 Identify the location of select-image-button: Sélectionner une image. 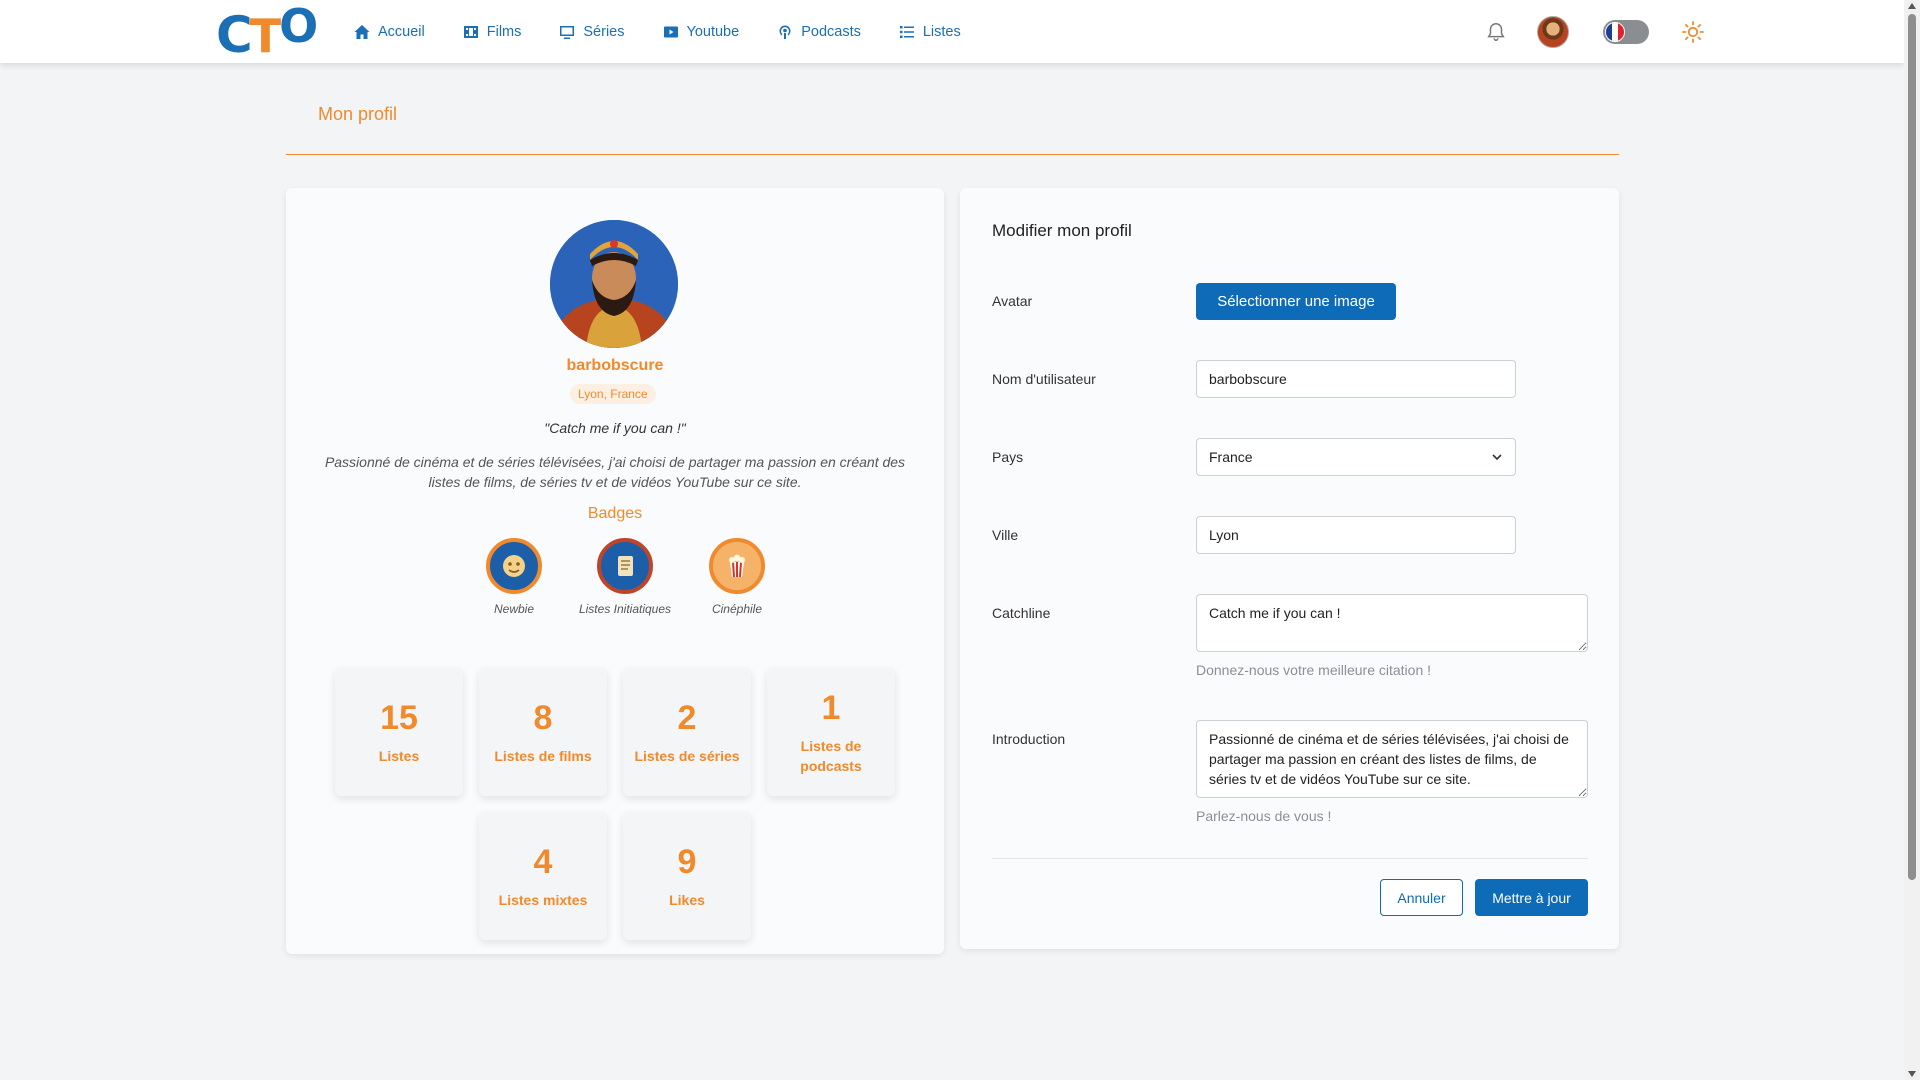
(1296, 301).